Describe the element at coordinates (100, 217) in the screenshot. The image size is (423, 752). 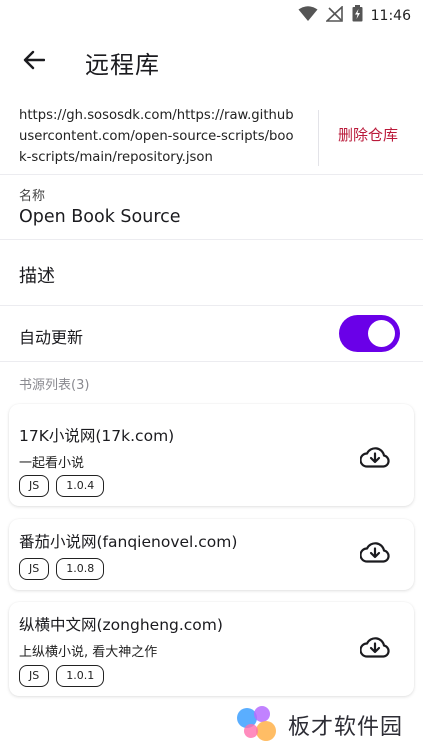
I see `name-value: Open Book Source` at that location.